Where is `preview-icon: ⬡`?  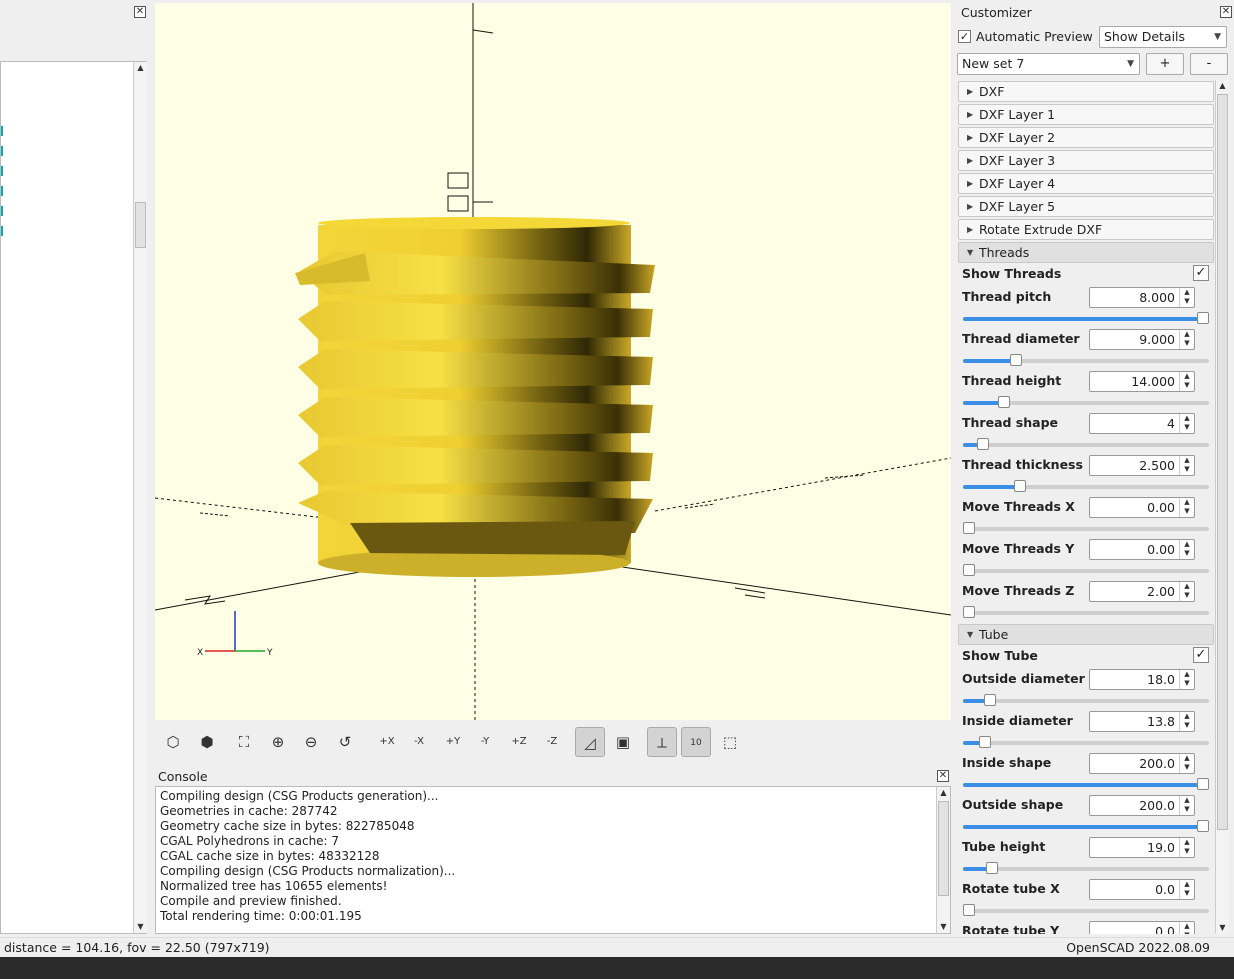
preview-icon: ⬡ is located at coordinates (173, 742).